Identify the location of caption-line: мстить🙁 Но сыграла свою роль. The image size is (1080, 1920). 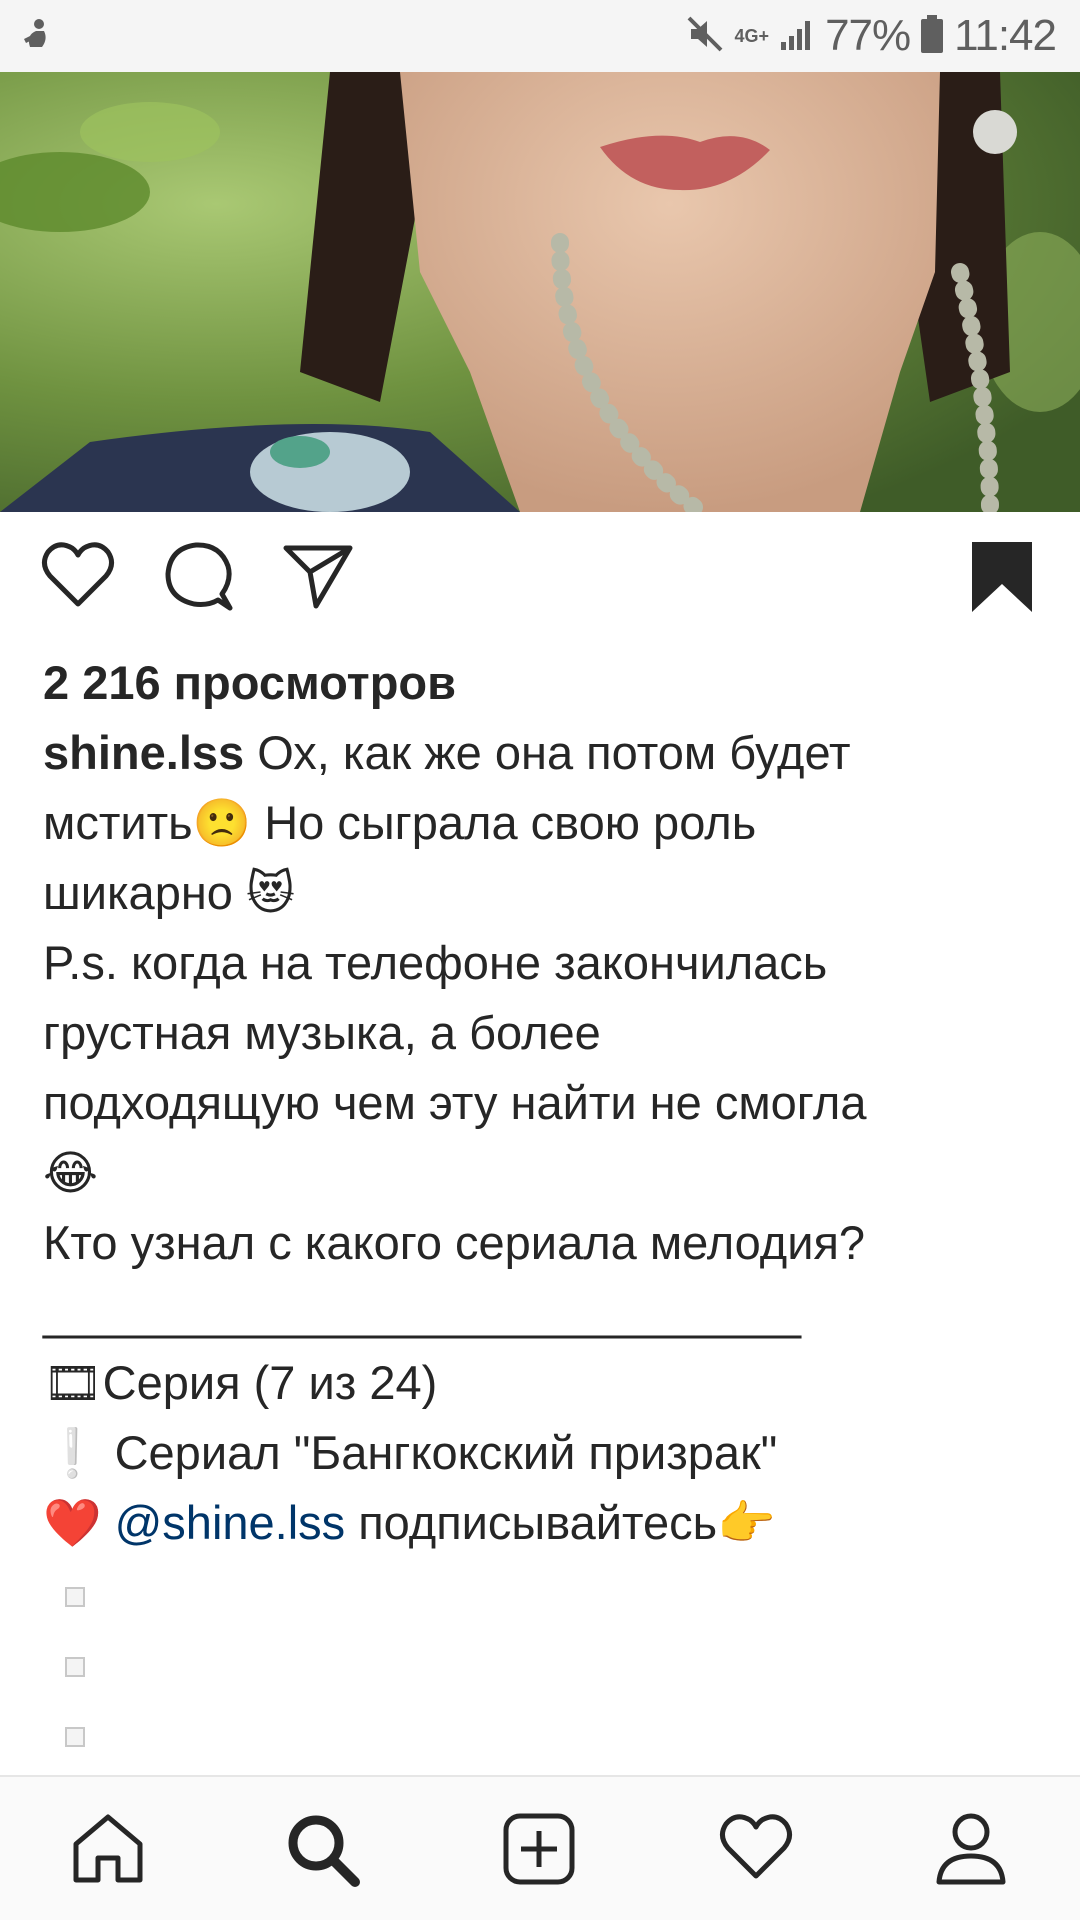
(543, 823).